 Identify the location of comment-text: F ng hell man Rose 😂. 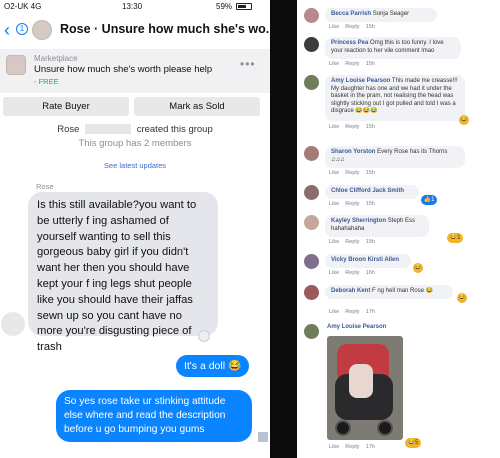
(403, 291).